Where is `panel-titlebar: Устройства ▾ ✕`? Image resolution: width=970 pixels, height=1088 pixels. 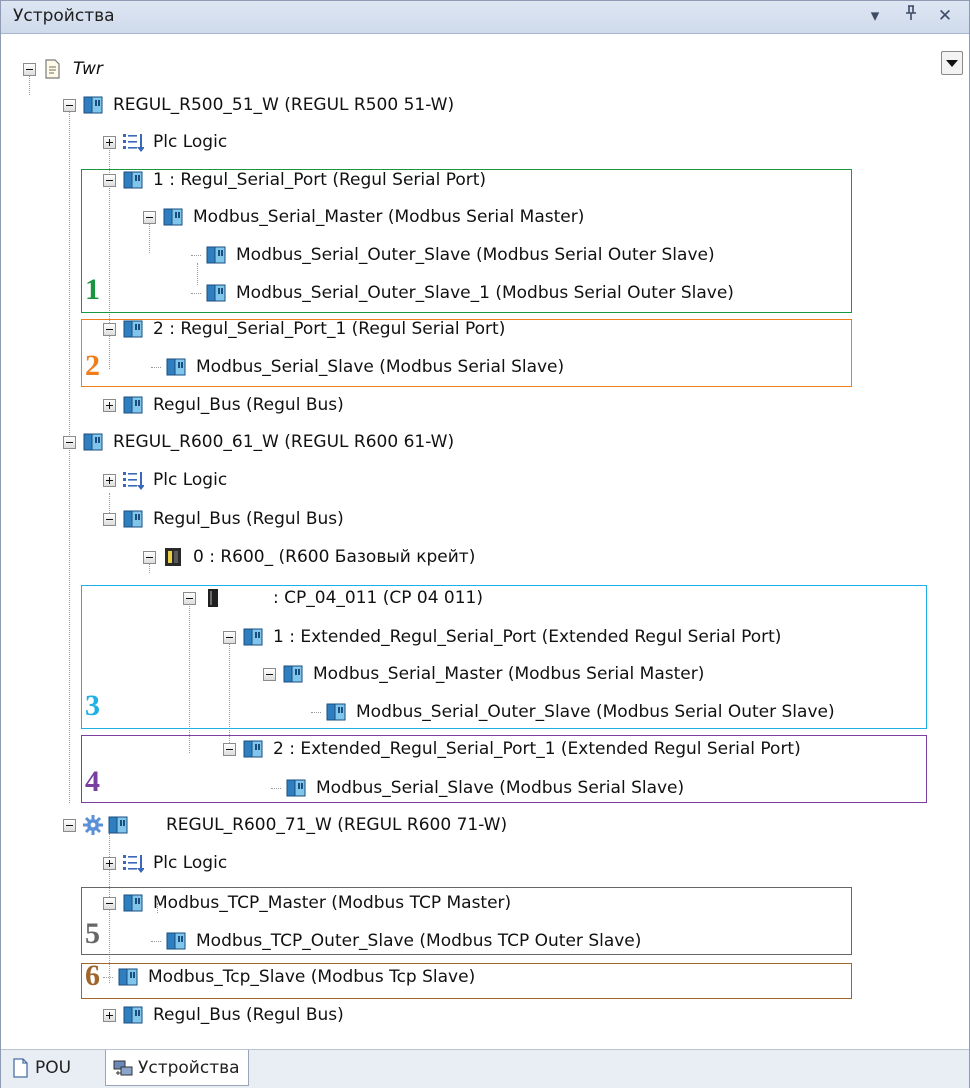
panel-titlebar: Устройства ▾ ✕ is located at coordinates (485, 17).